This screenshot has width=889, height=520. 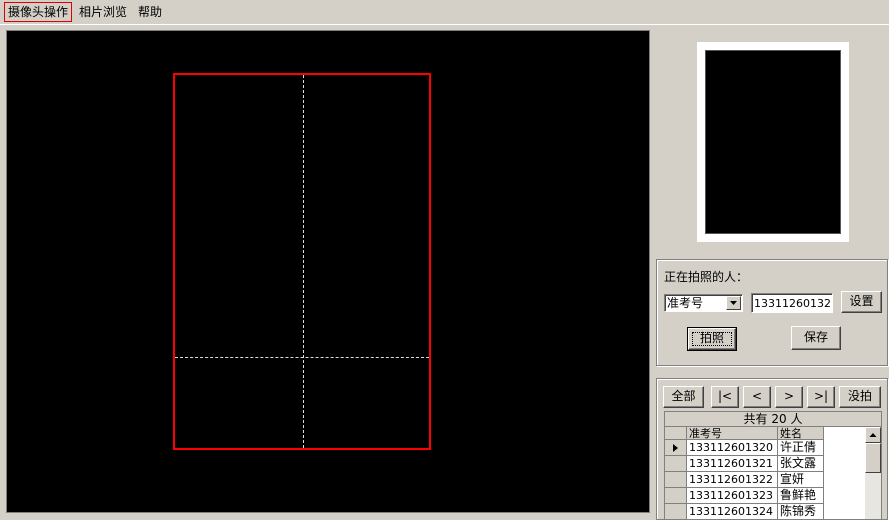 What do you see at coordinates (801, 448) in the screenshot?
I see `cell-name: 许正倩` at bounding box center [801, 448].